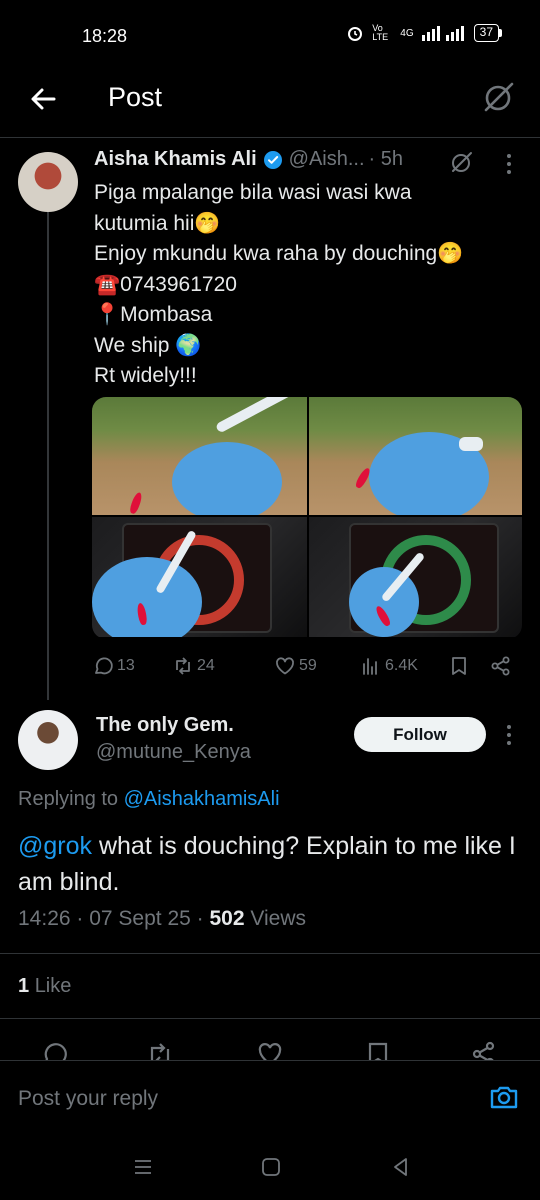 The width and height of the screenshot is (540, 1200). I want to click on battery-level: 37, so click(486, 33).